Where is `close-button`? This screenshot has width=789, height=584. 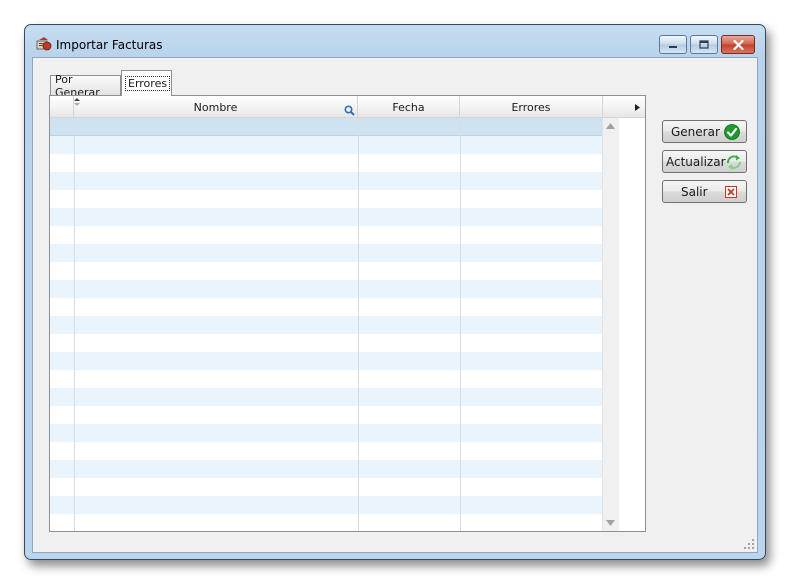
close-button is located at coordinates (738, 44).